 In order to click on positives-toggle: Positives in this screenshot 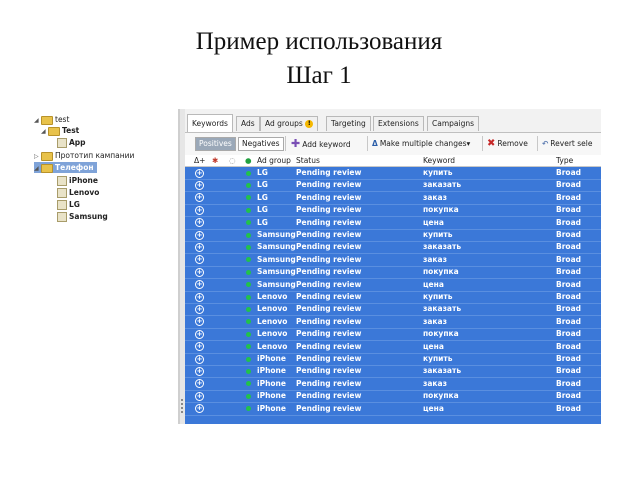, I will do `click(215, 144)`.